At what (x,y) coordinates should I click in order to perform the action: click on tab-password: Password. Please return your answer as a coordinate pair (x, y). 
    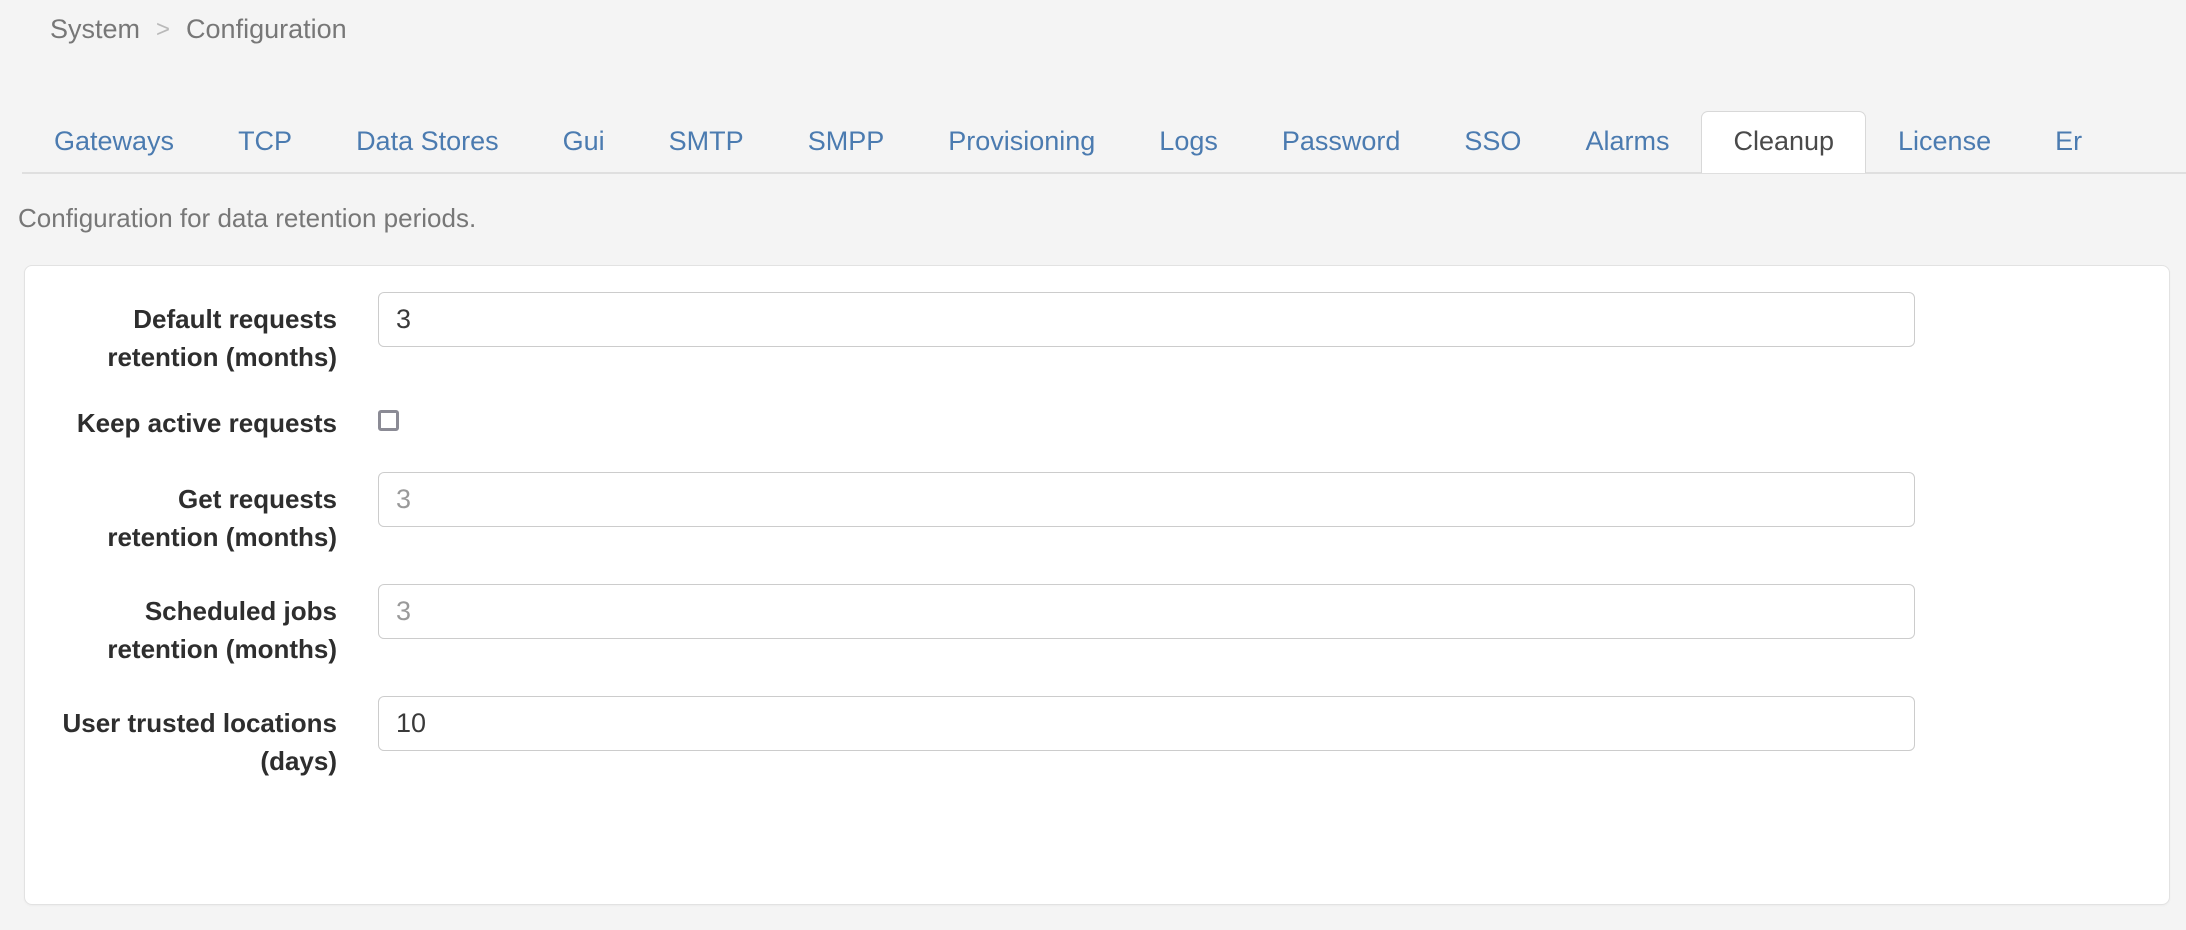
    Looking at the image, I should click on (1341, 142).